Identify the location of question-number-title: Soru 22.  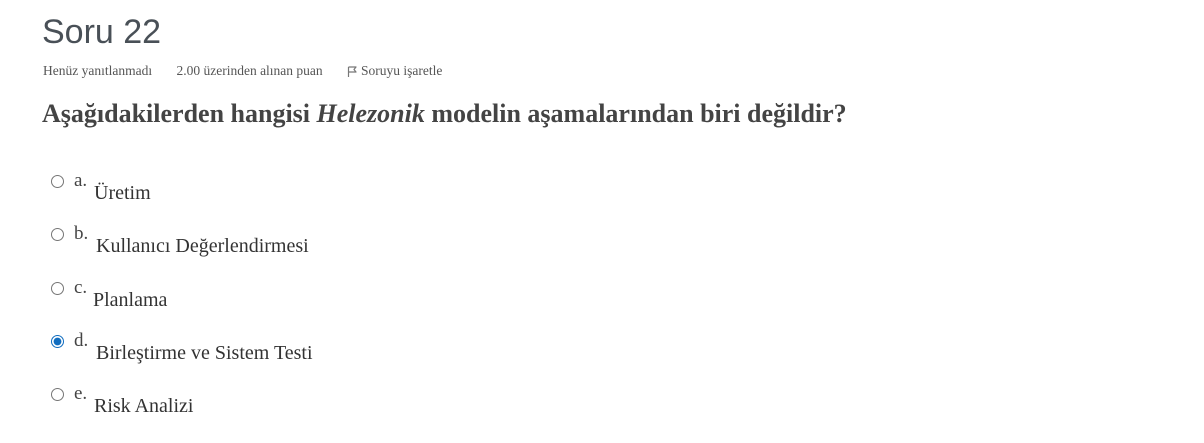
(102, 32).